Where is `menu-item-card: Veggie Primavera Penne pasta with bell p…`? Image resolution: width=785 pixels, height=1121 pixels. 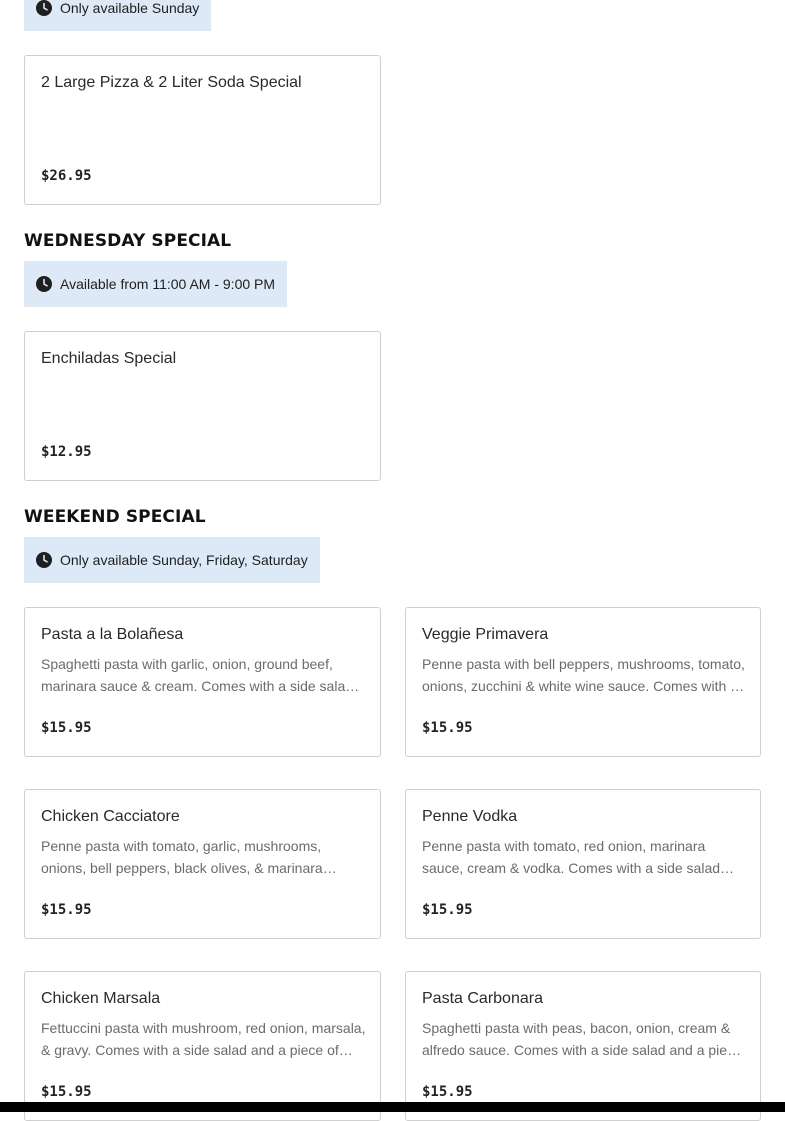 menu-item-card: Veggie Primavera Penne pasta with bell p… is located at coordinates (583, 682).